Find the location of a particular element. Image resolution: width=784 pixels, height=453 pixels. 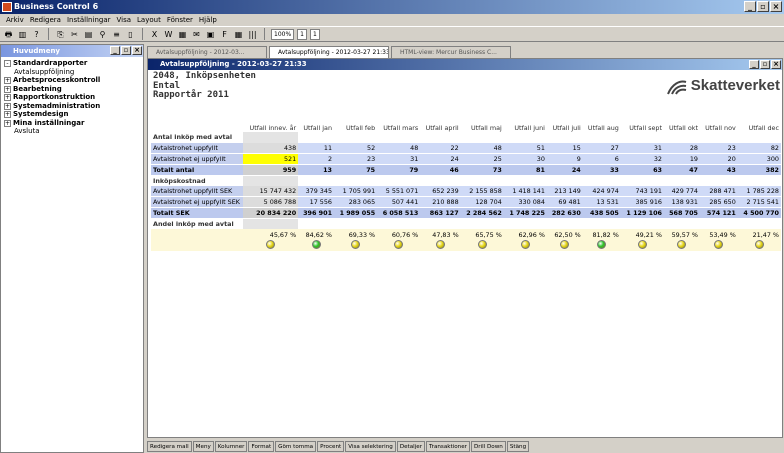

column-header: Utfall aug is located at coordinates (602, 122).